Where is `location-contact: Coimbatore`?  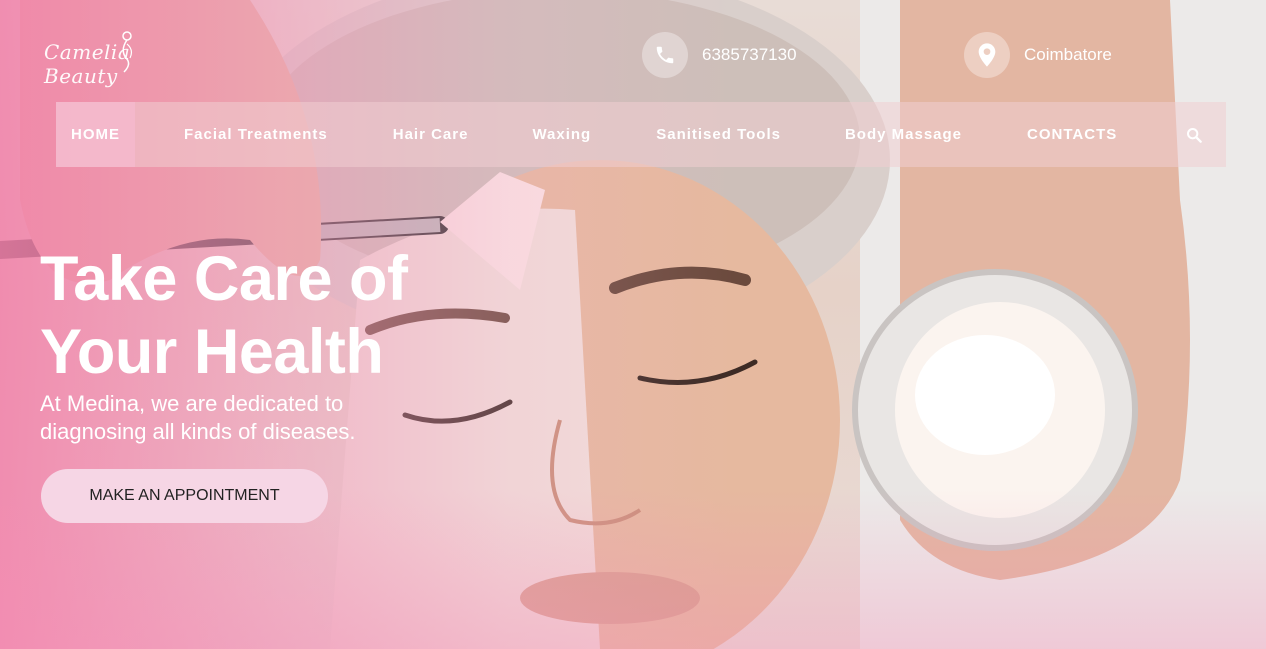 location-contact: Coimbatore is located at coordinates (1038, 55).